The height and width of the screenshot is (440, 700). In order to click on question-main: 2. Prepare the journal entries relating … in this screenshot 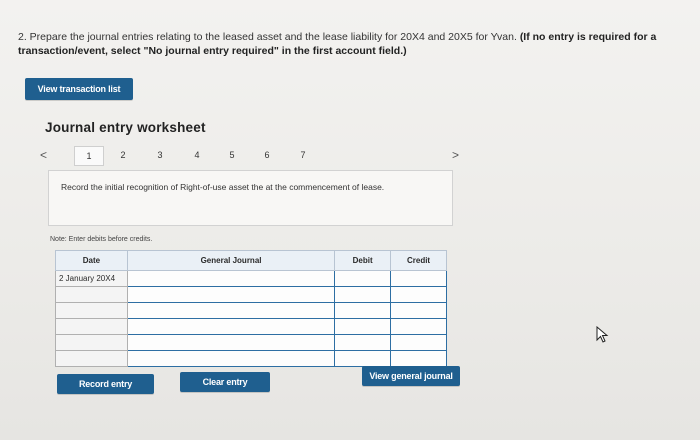, I will do `click(267, 37)`.